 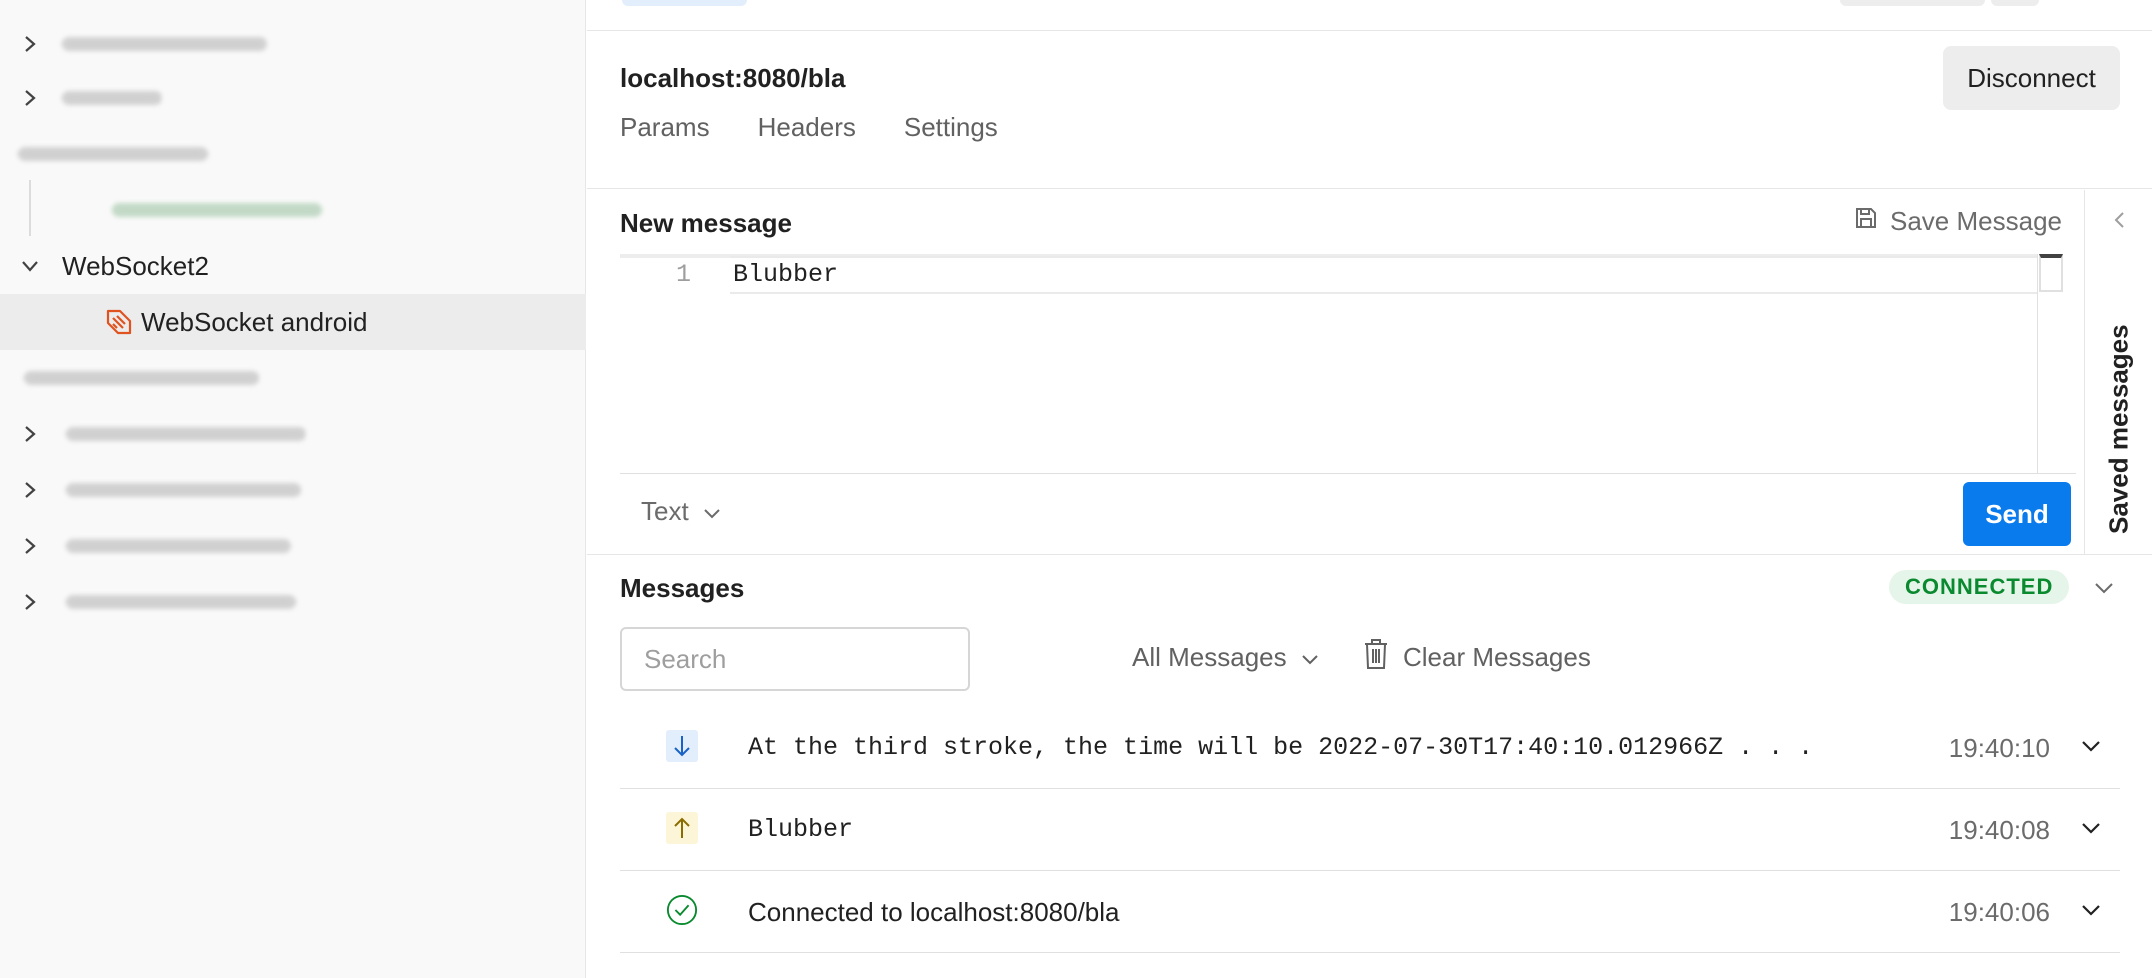 What do you see at coordinates (785, 274) in the screenshot?
I see `editor-content: Blubber` at bounding box center [785, 274].